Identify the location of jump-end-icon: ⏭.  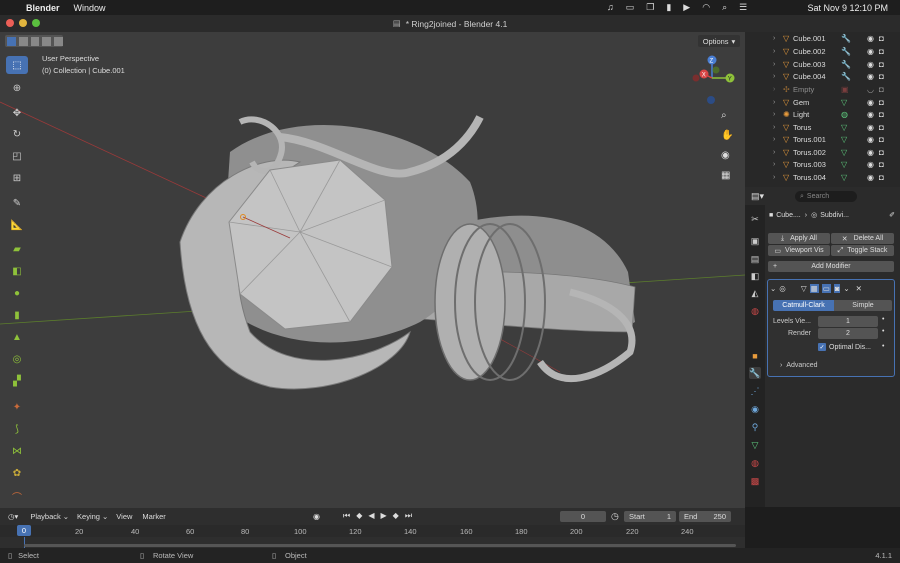
(408, 516).